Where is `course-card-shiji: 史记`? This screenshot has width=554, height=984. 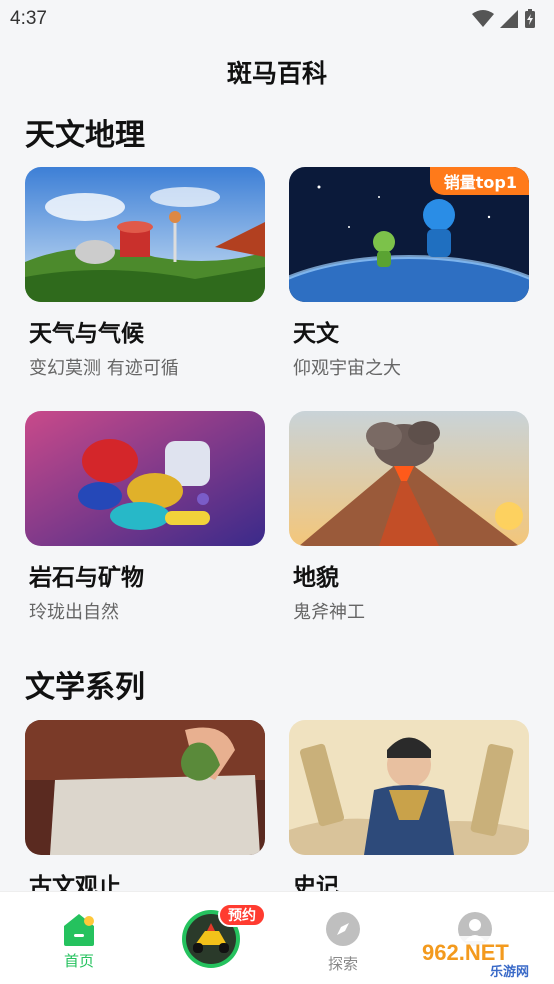 course-card-shiji: 史记 is located at coordinates (409, 805).